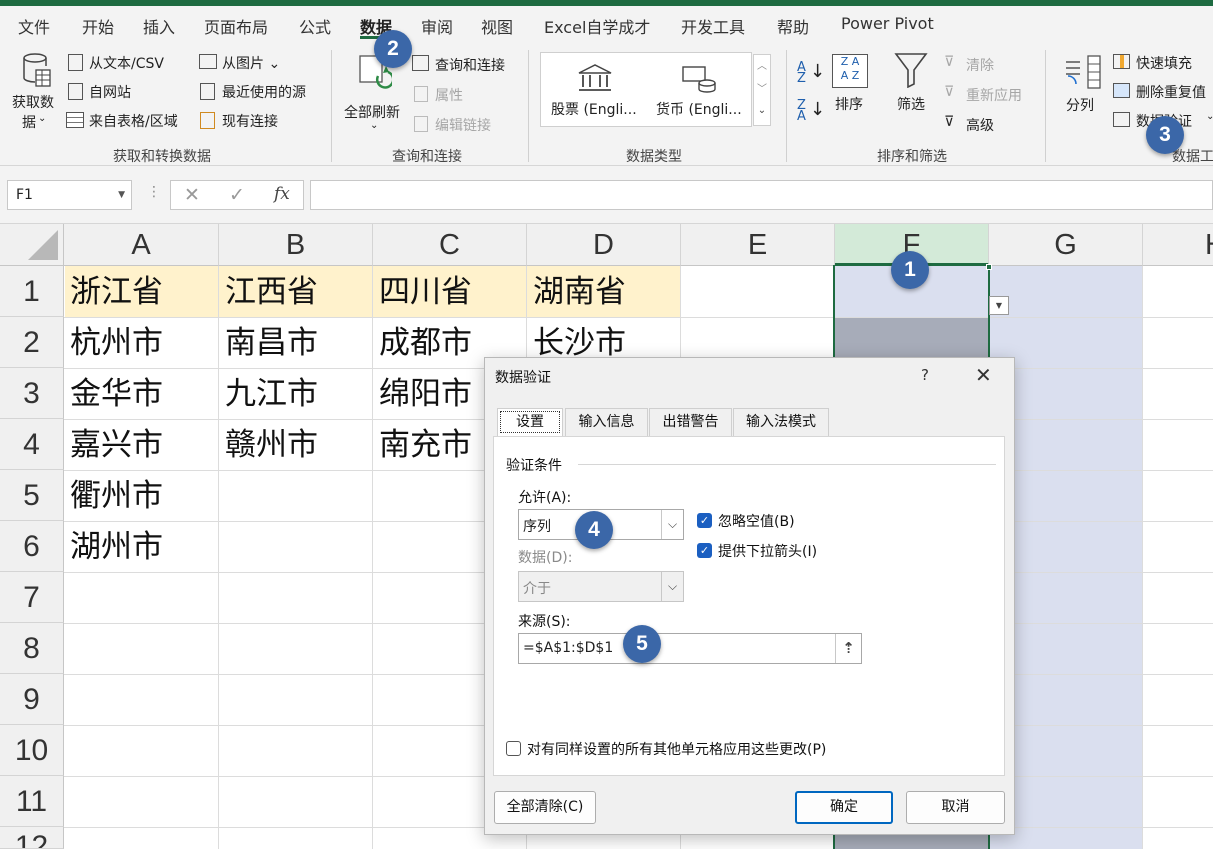  I want to click on sort-button: 排序, so click(849, 104).